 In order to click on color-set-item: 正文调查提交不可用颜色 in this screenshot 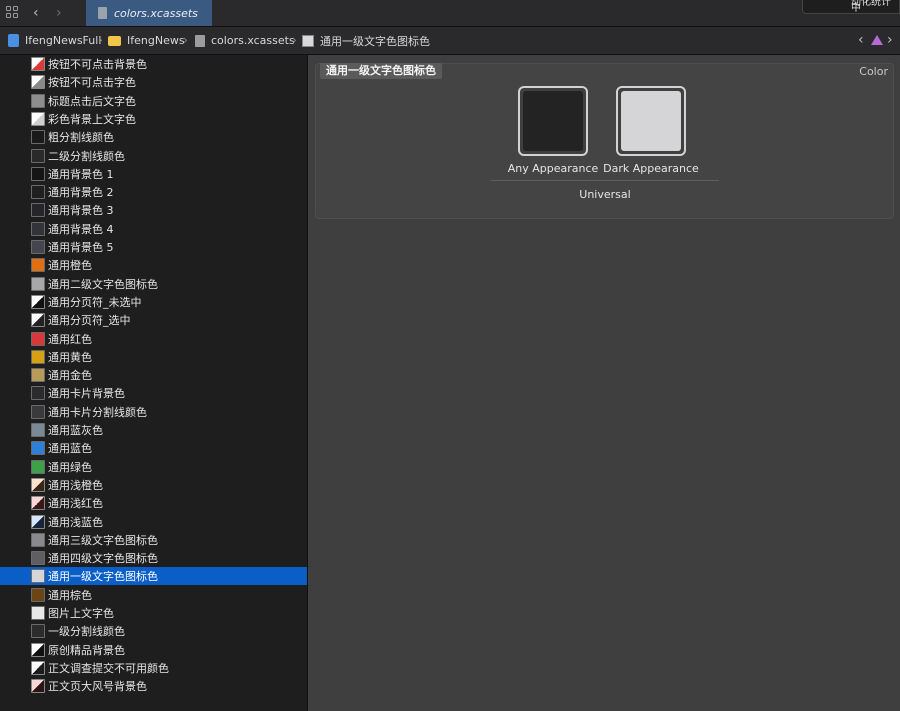, I will do `click(153, 668)`.